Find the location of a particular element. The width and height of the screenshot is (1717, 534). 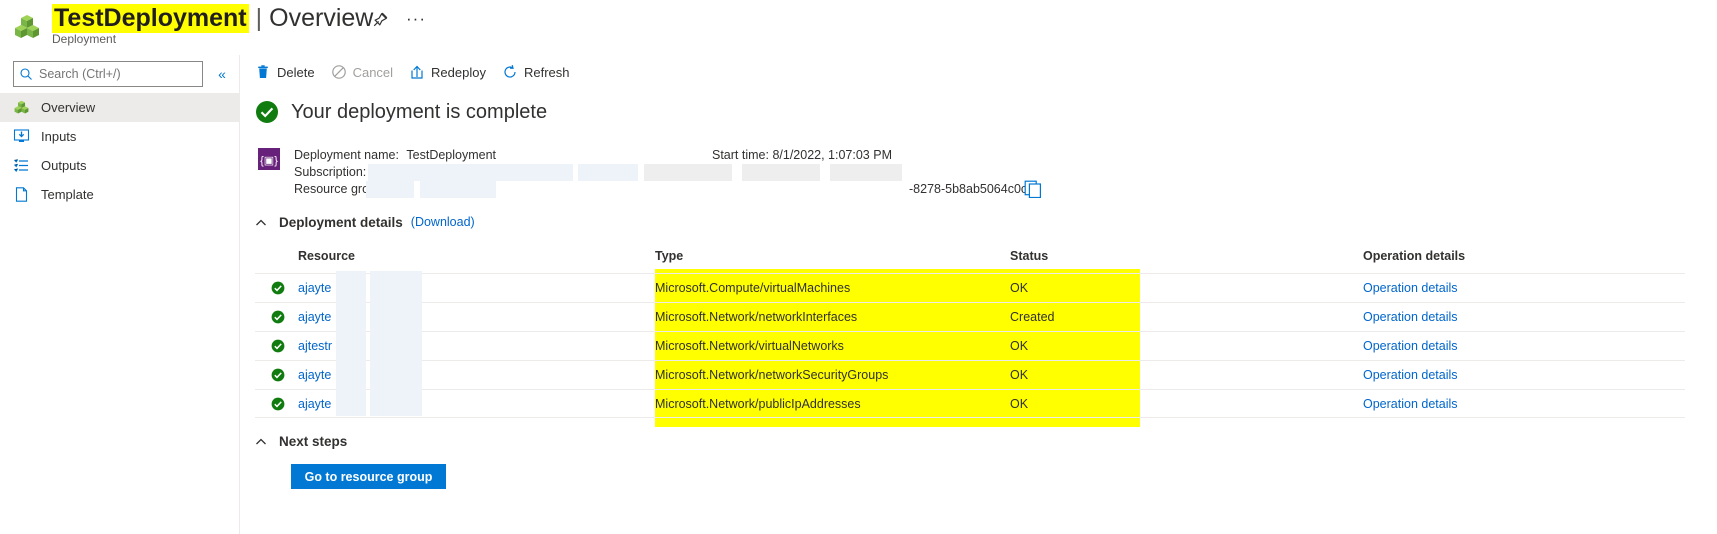

subscription-line: Subscription: -8278-5b8ab5064c0c is located at coordinates (668, 181).